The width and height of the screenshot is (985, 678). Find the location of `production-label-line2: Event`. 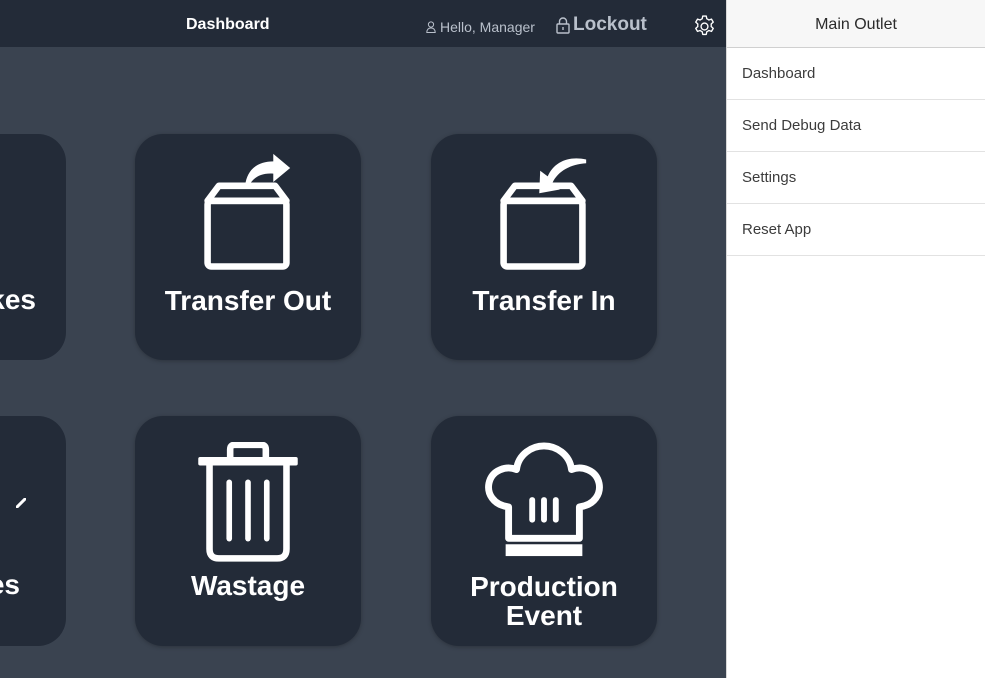

production-label-line2: Event is located at coordinates (544, 615).